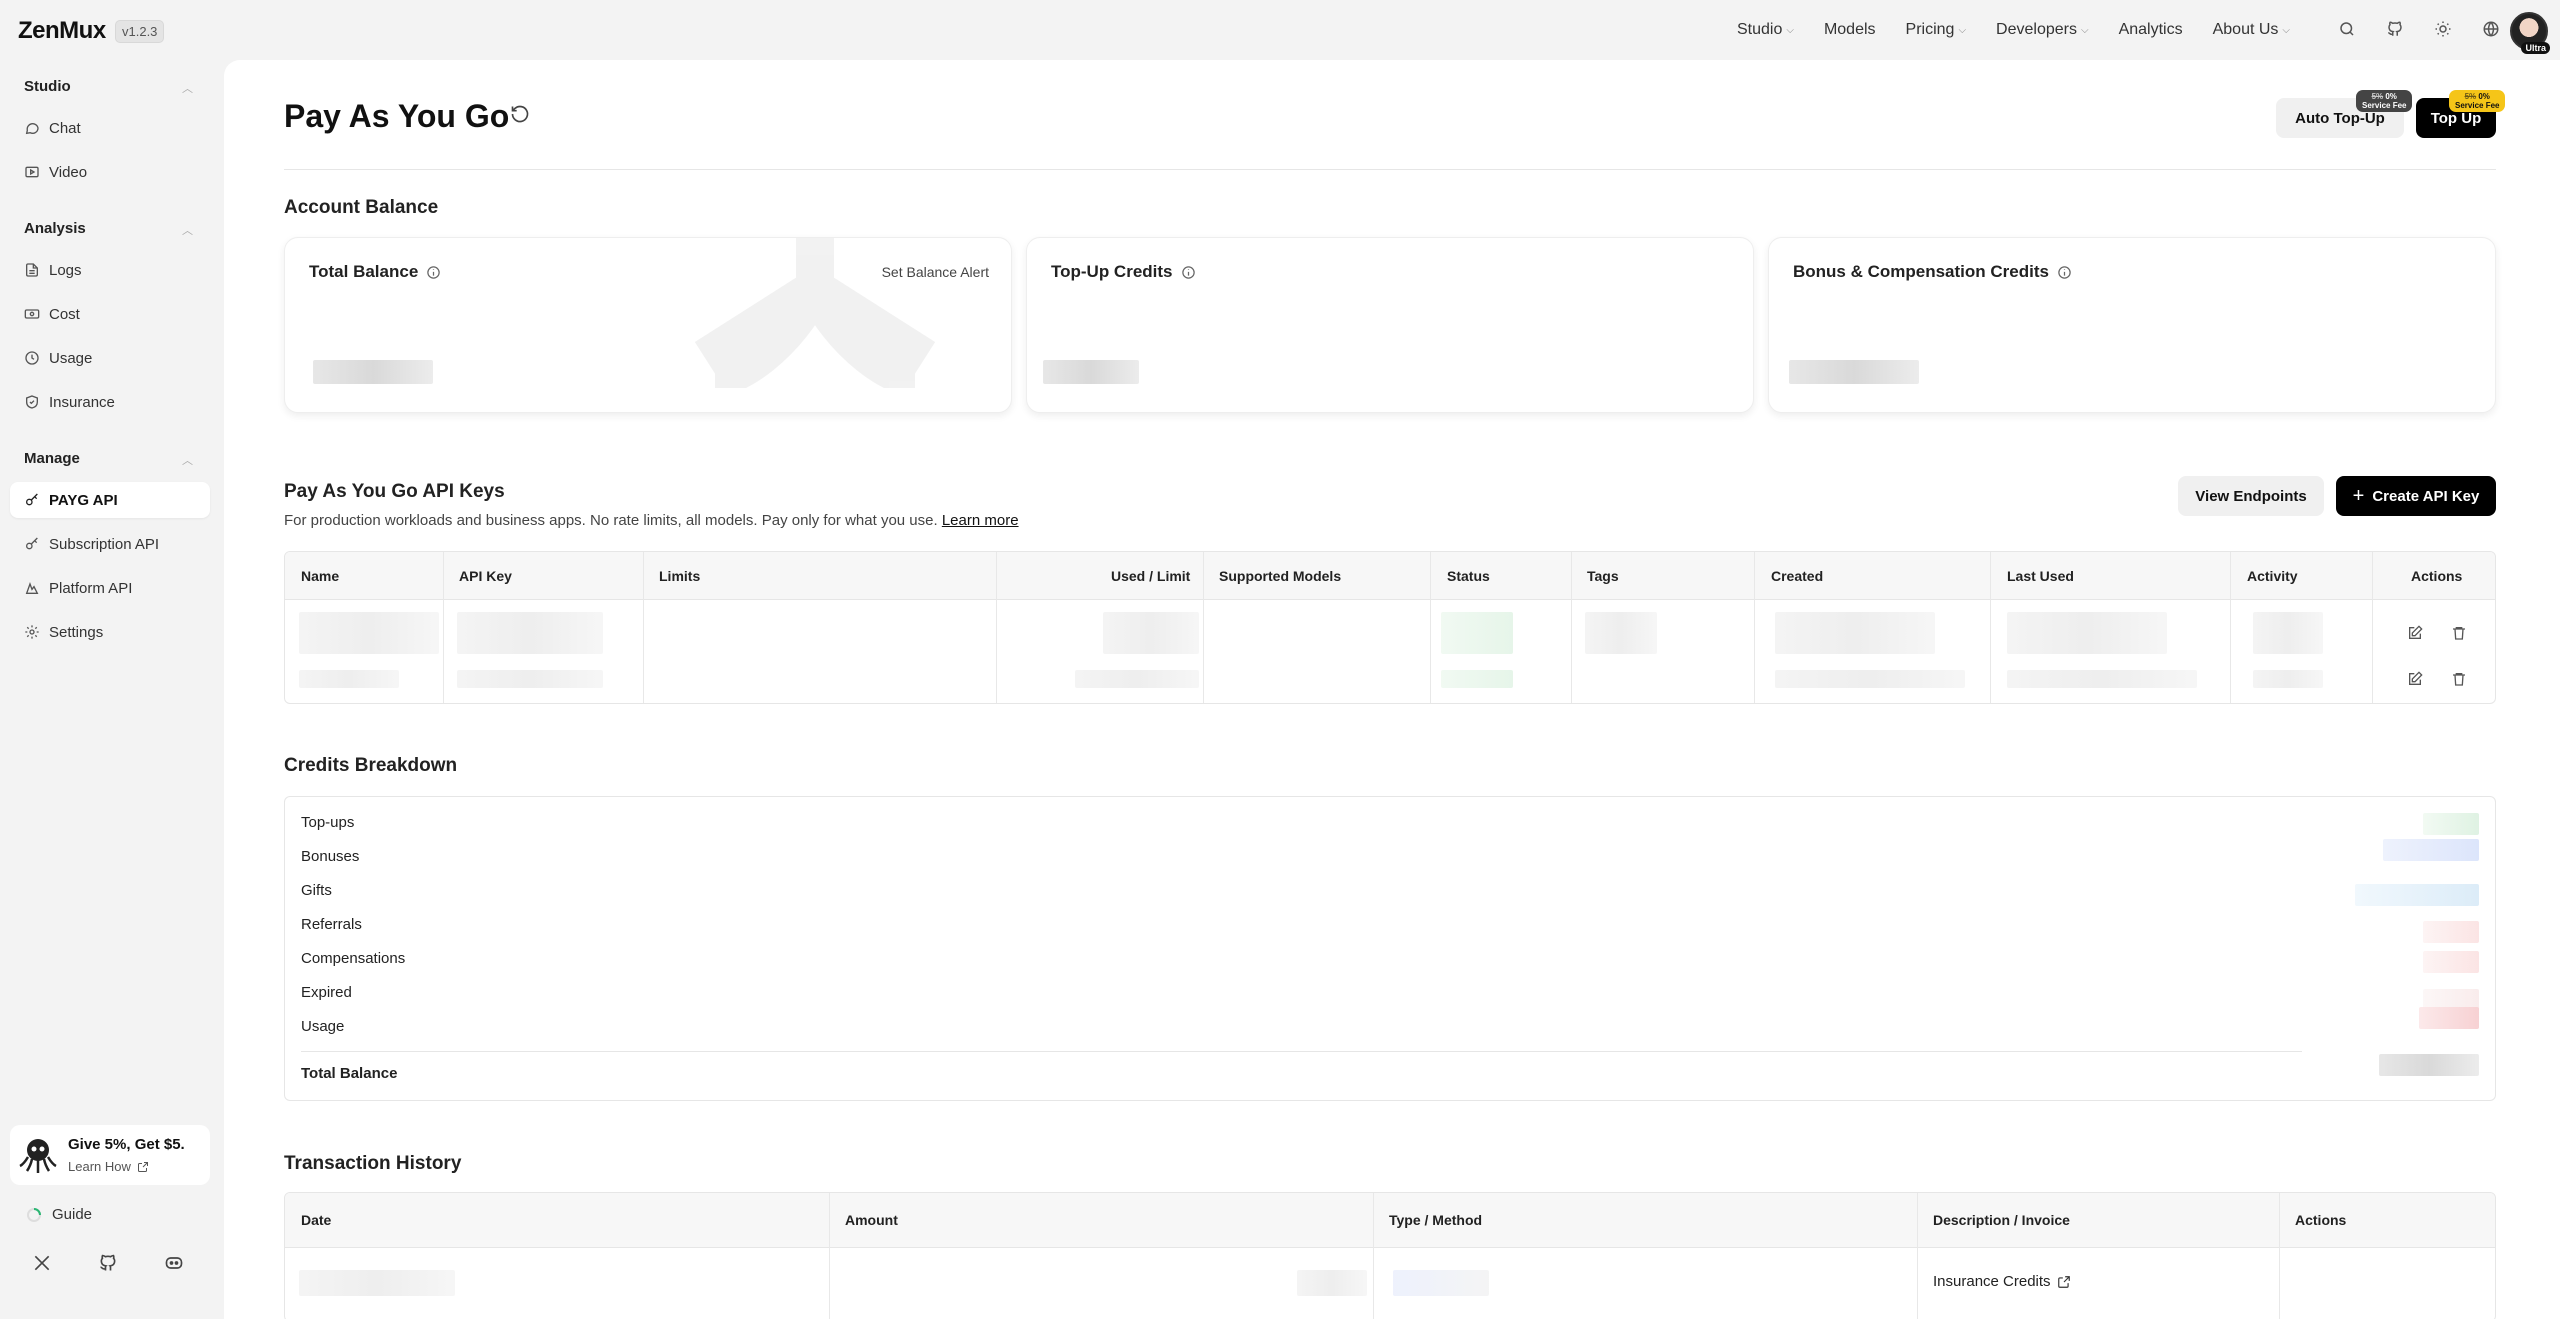  I want to click on breakdown-total-label: Total Balance, so click(349, 1073).